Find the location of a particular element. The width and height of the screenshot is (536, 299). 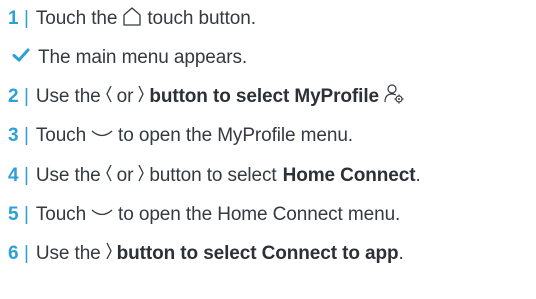

step-result: The main menu appears. is located at coordinates (127, 58).